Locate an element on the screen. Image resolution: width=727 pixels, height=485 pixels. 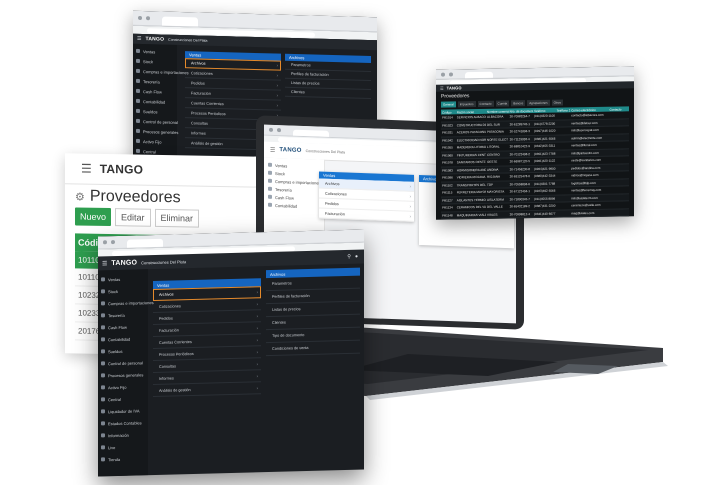
table-cell: (0223)492-5566 is located at coordinates (545, 191).